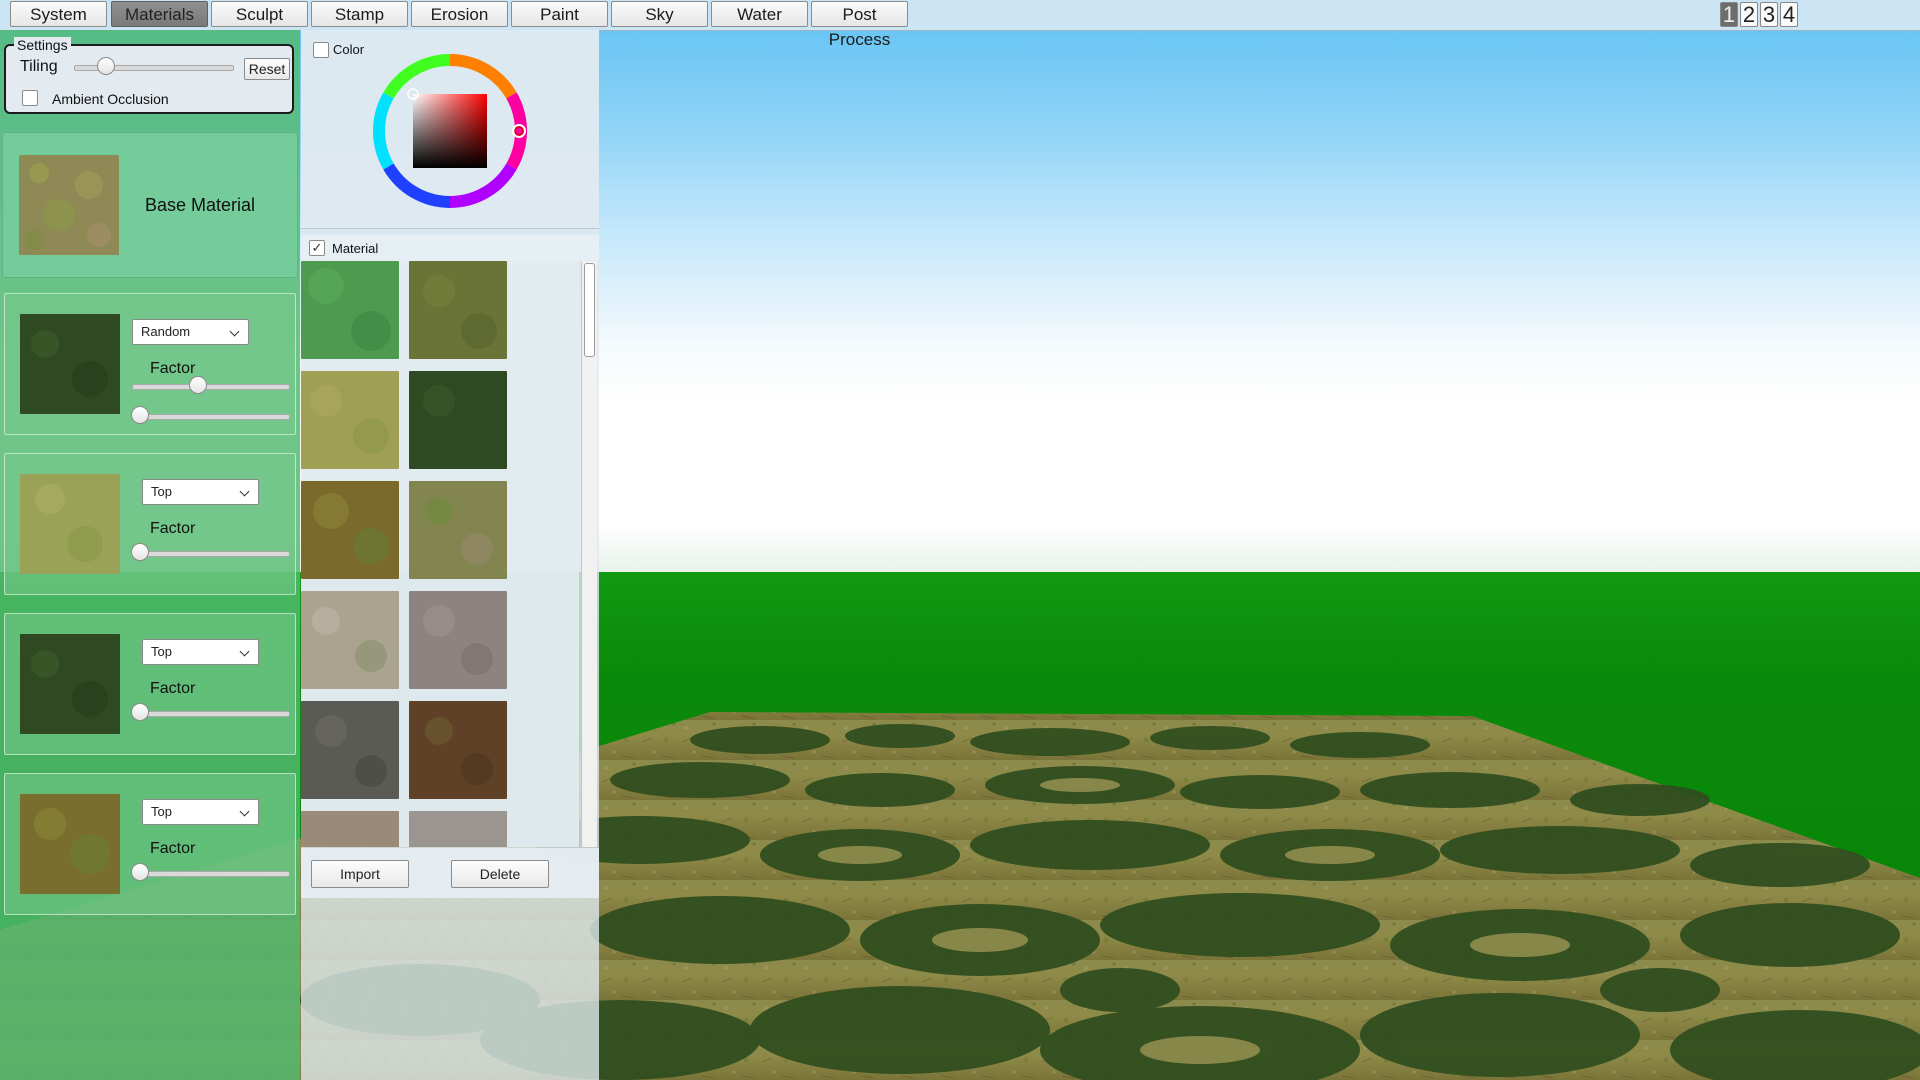 Image resolution: width=1920 pixels, height=1080 pixels. I want to click on tiling-label: Tiling, so click(39, 66).